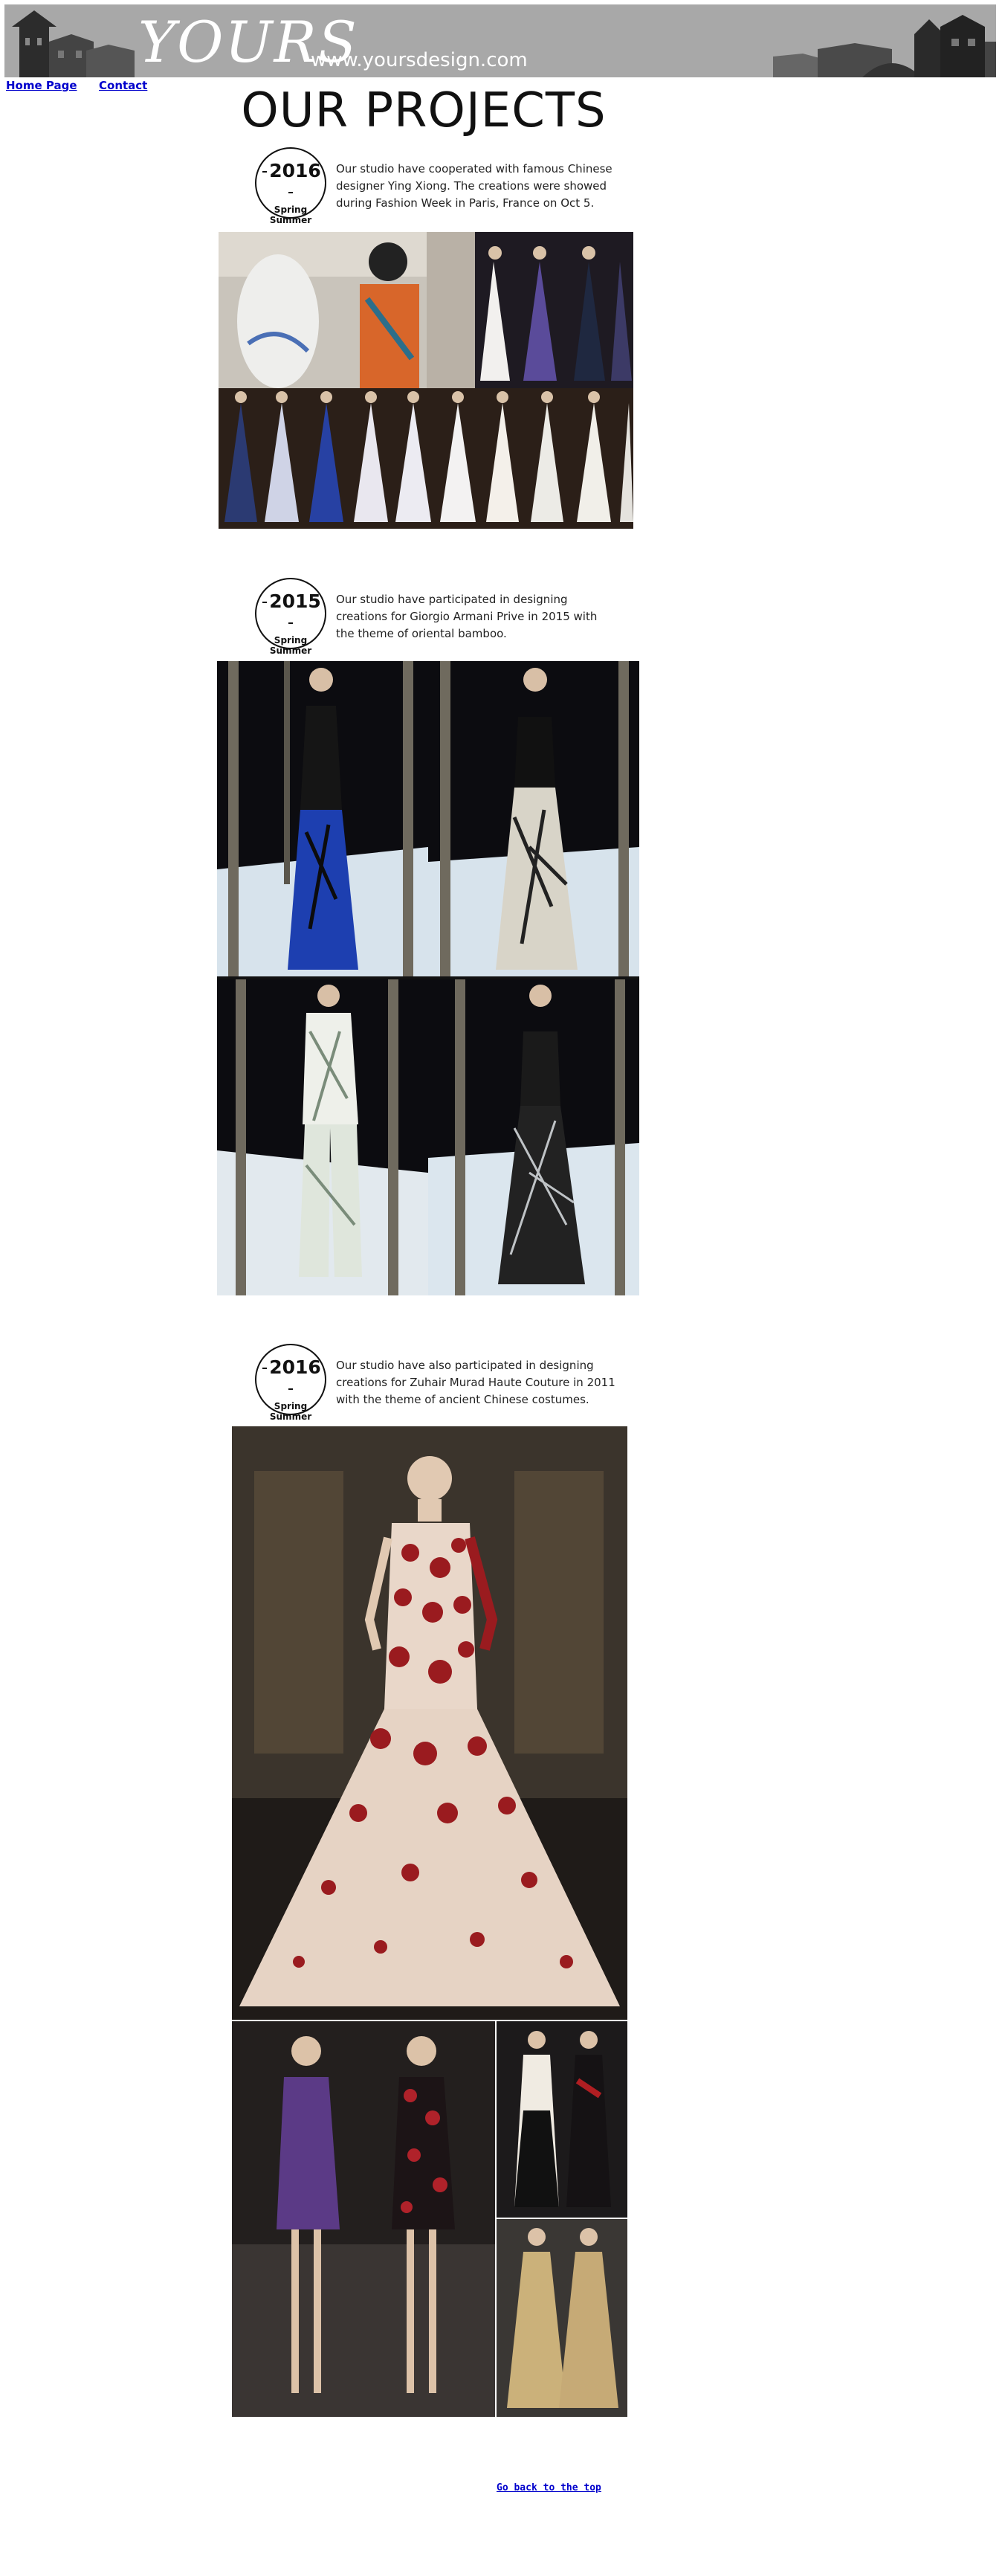 The image size is (1002, 2576). Describe the element at coordinates (290, 612) in the screenshot. I see `badge-year: 2015` at that location.